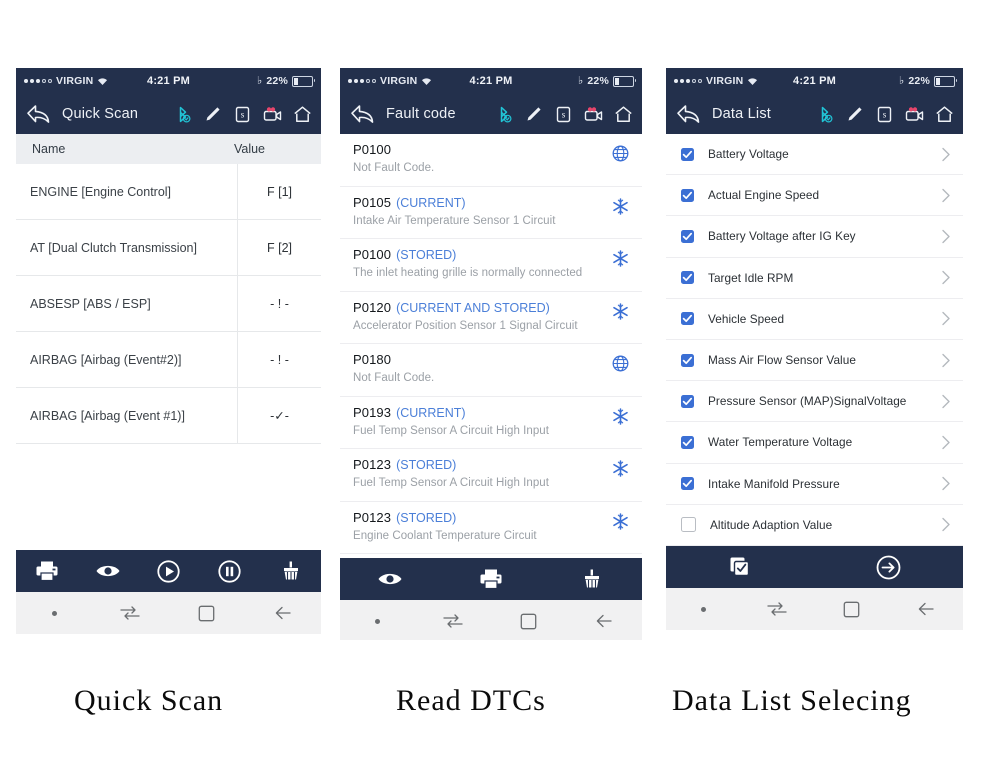 The image size is (1000, 782). Describe the element at coordinates (149, 700) in the screenshot. I see `caption-quick-scan: Quick Scan` at that location.